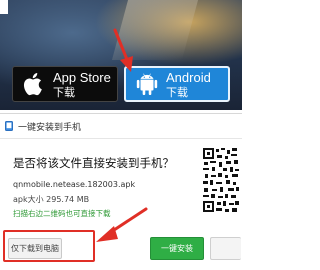 Image resolution: width=320 pixels, height=270 pixels. Describe the element at coordinates (177, 92) in the screenshot. I see `android-sub-label: 下载` at that location.